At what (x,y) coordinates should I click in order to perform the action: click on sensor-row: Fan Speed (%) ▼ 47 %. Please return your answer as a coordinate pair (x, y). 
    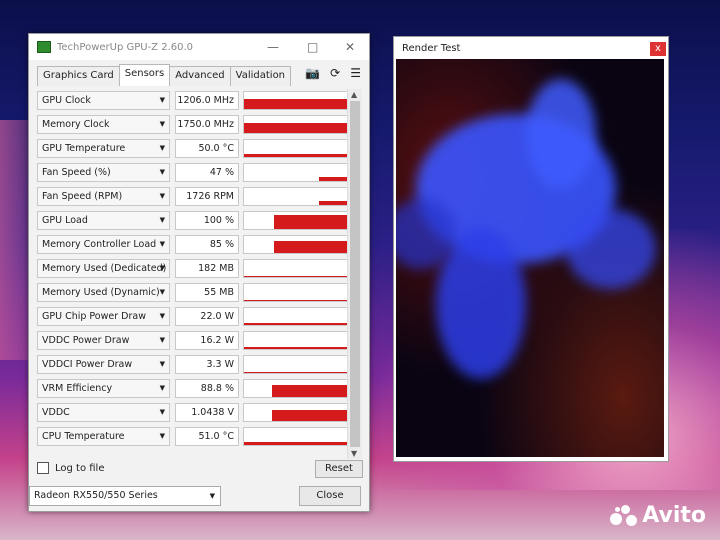
    Looking at the image, I should click on (191, 171).